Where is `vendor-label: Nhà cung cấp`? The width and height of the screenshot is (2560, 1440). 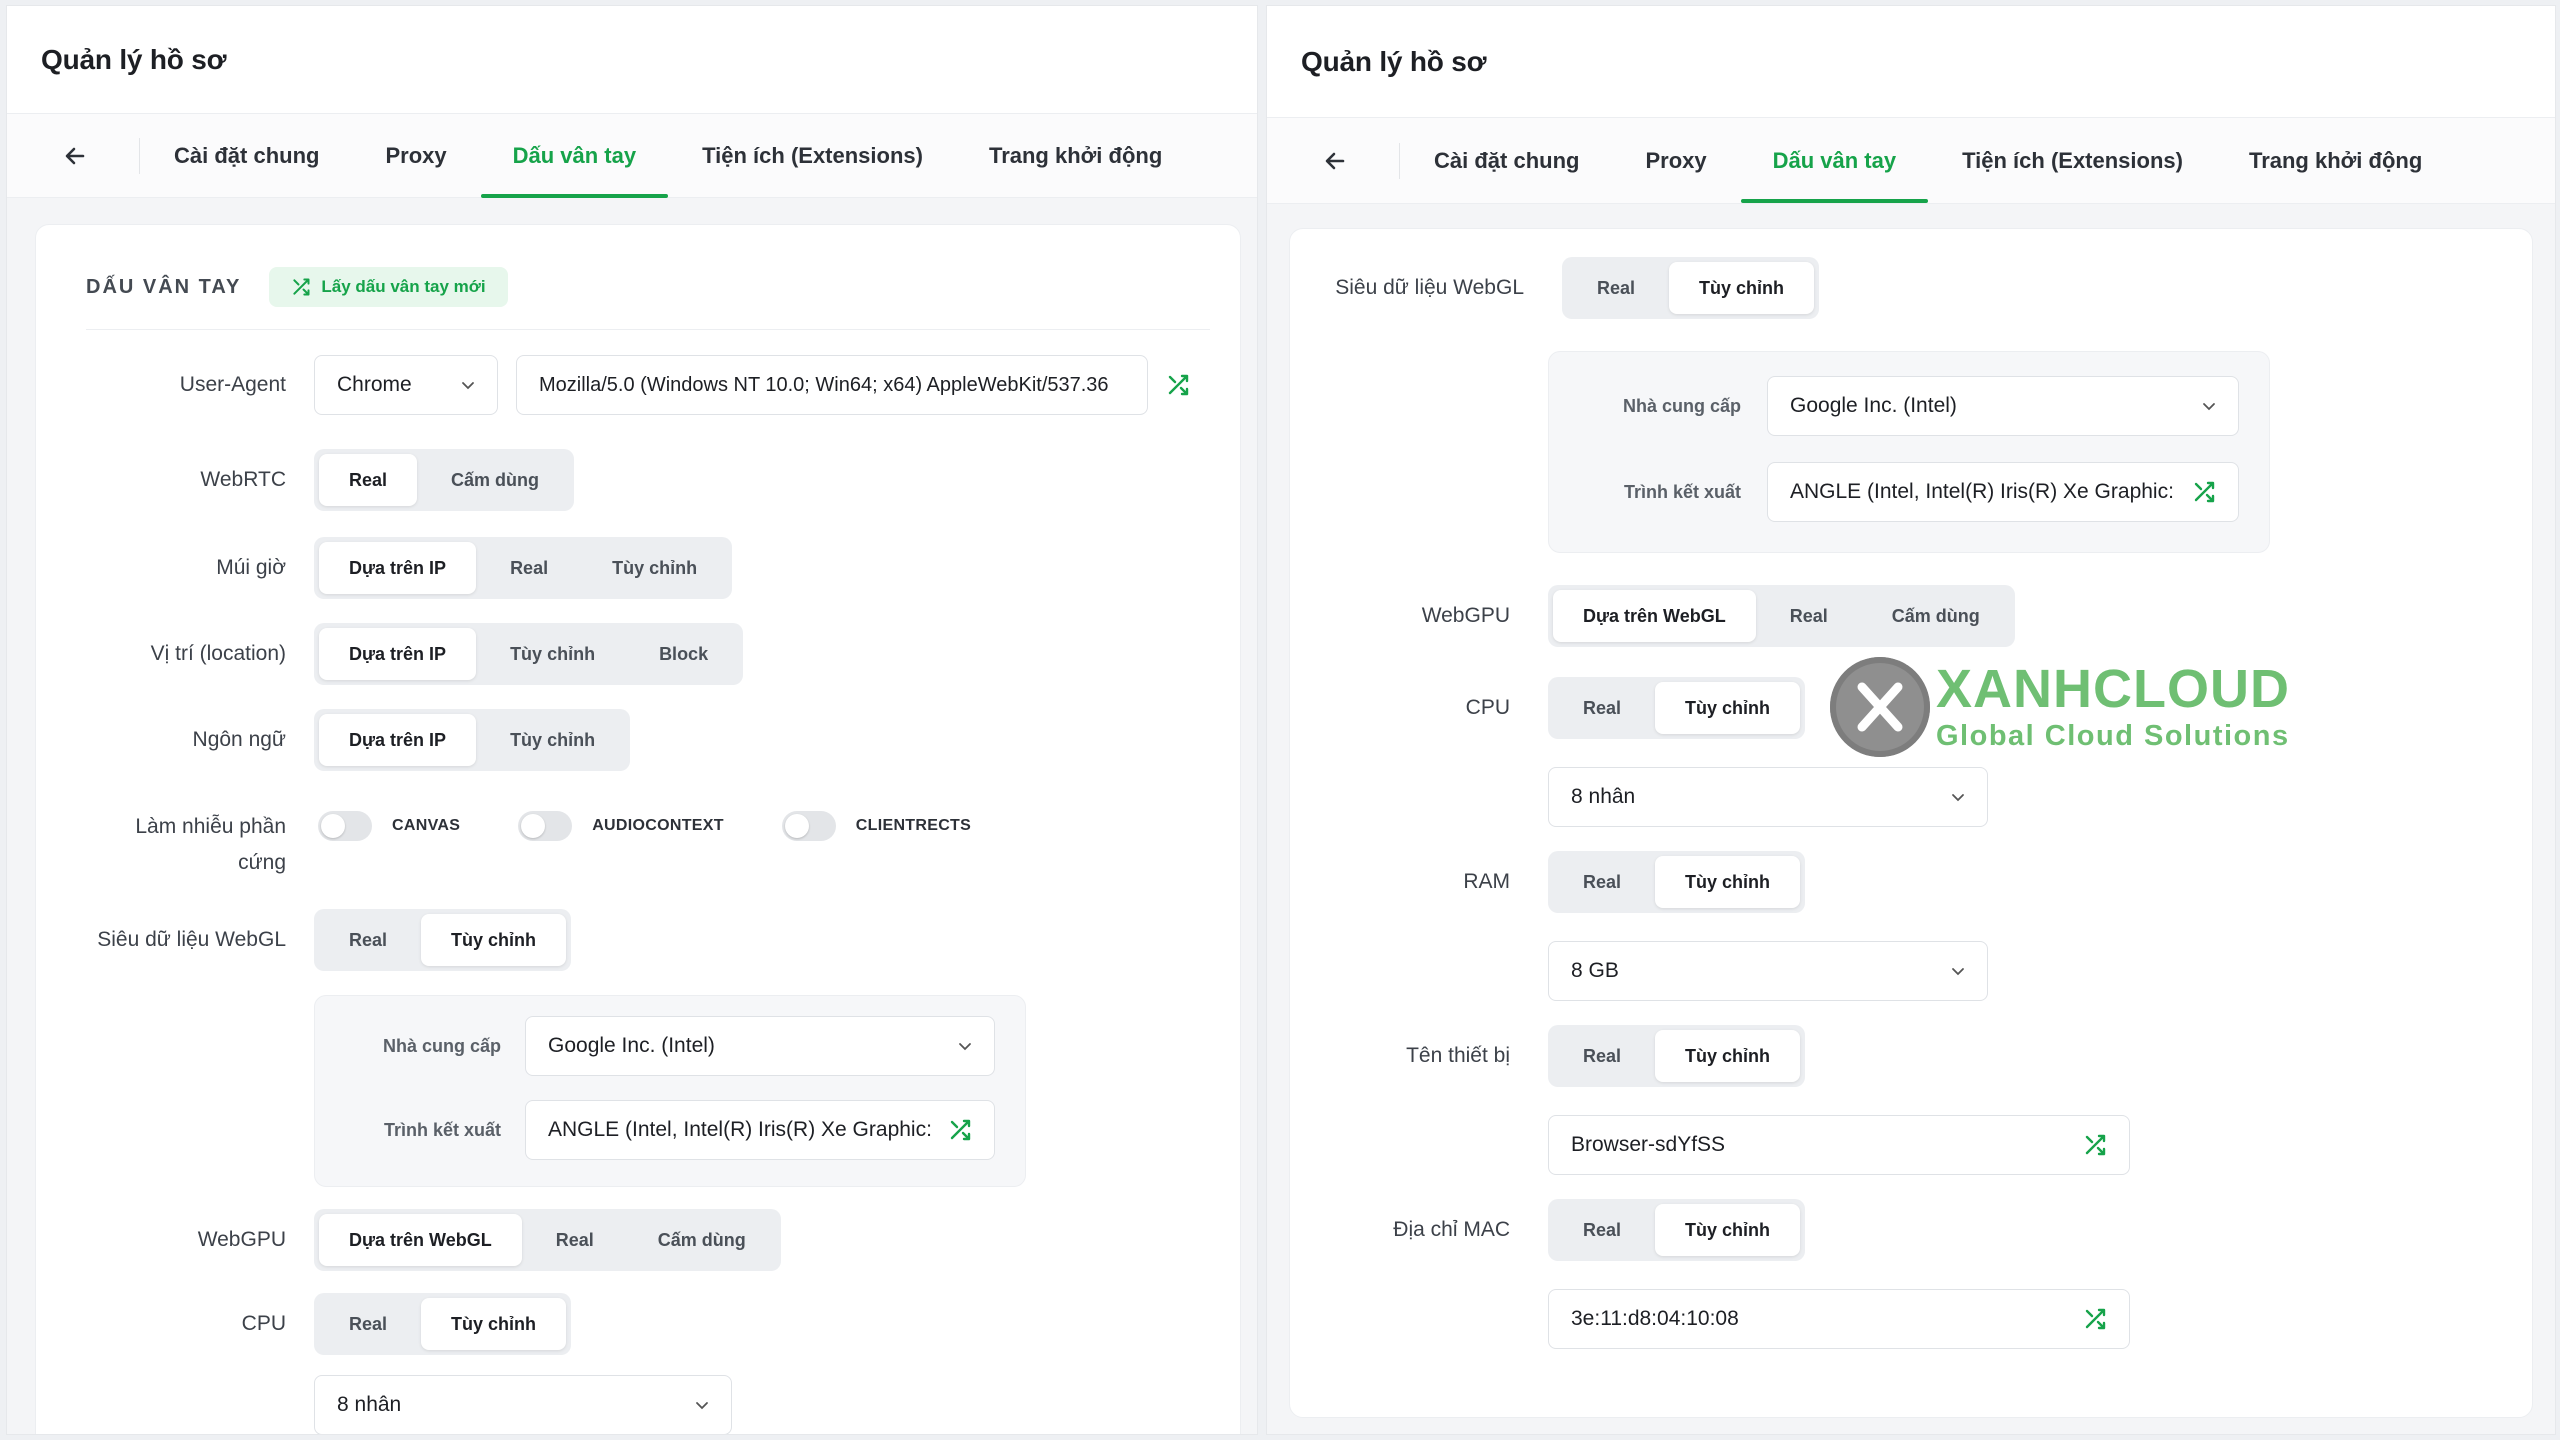
vendor-label: Nhà cung cấp is located at coordinates (1681, 406).